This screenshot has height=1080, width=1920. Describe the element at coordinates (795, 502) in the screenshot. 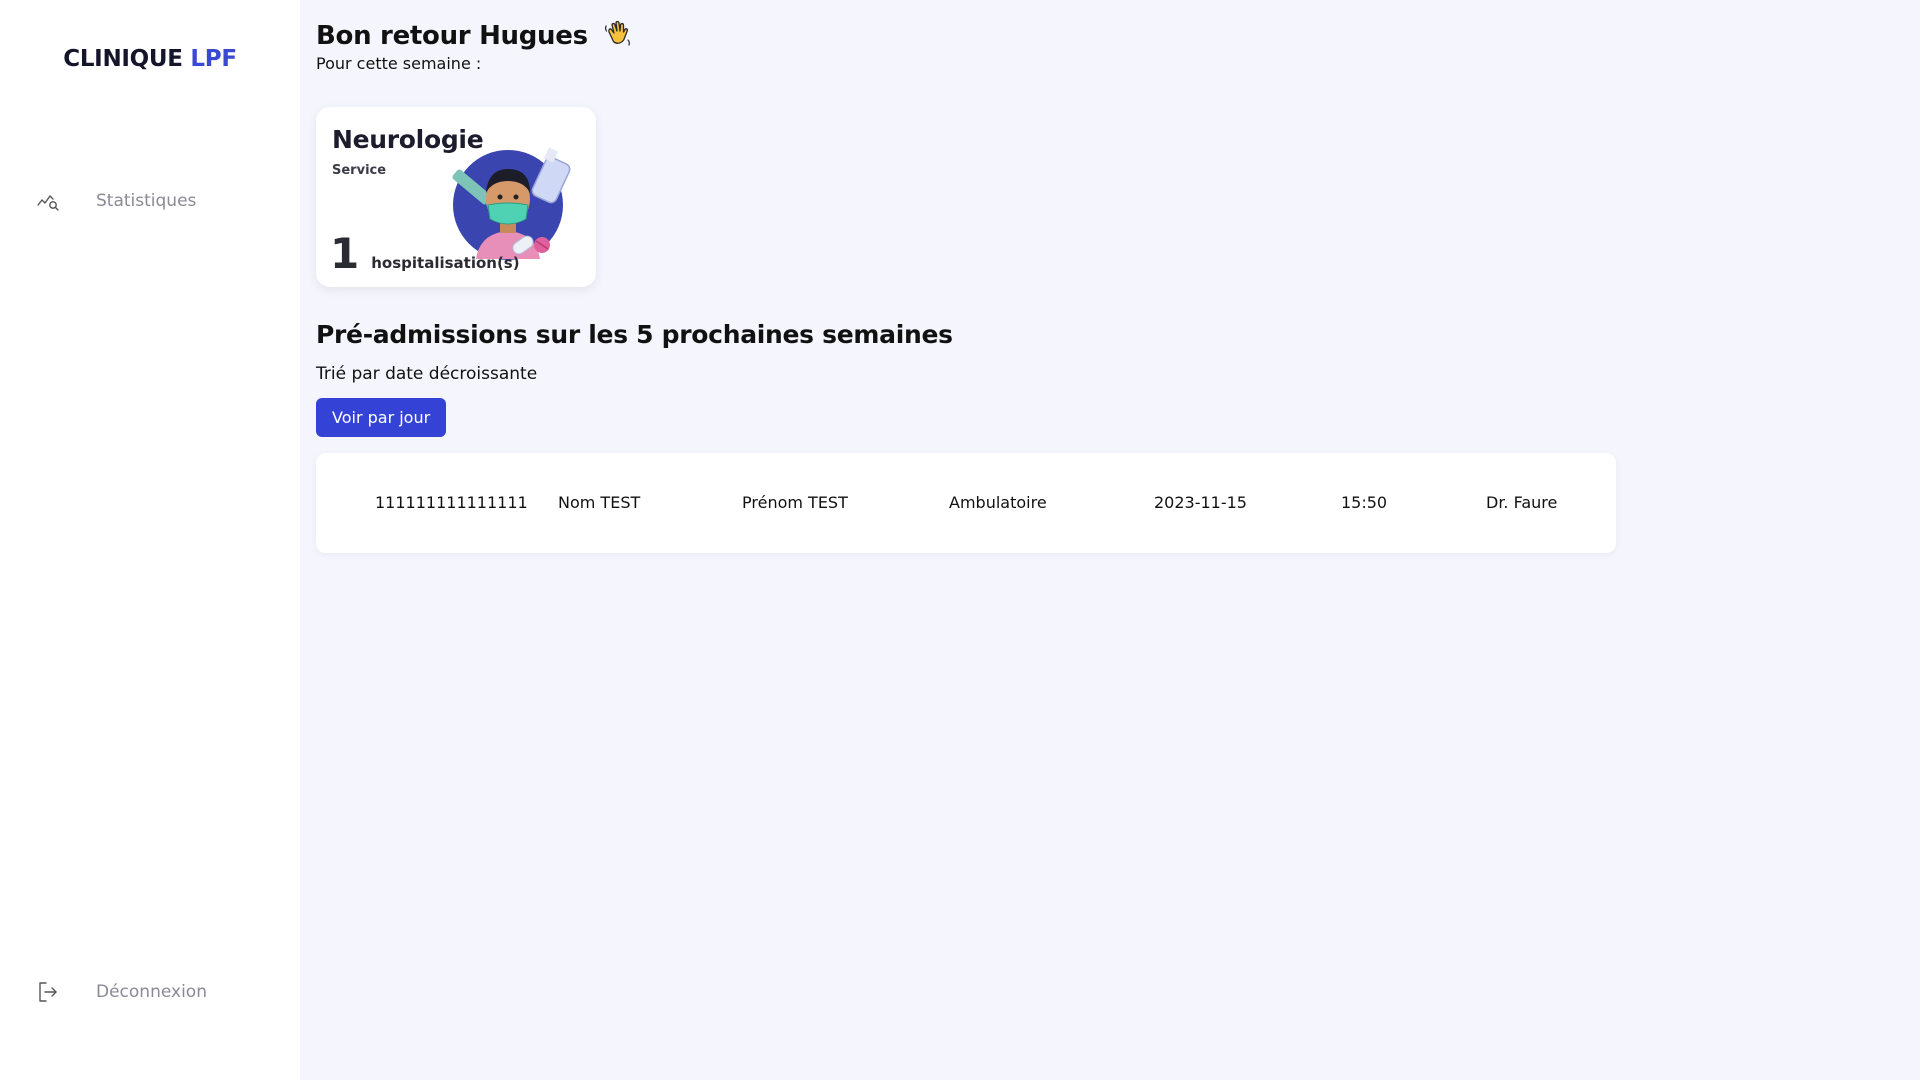

I see `cell-prenom: Prénom TEST` at that location.